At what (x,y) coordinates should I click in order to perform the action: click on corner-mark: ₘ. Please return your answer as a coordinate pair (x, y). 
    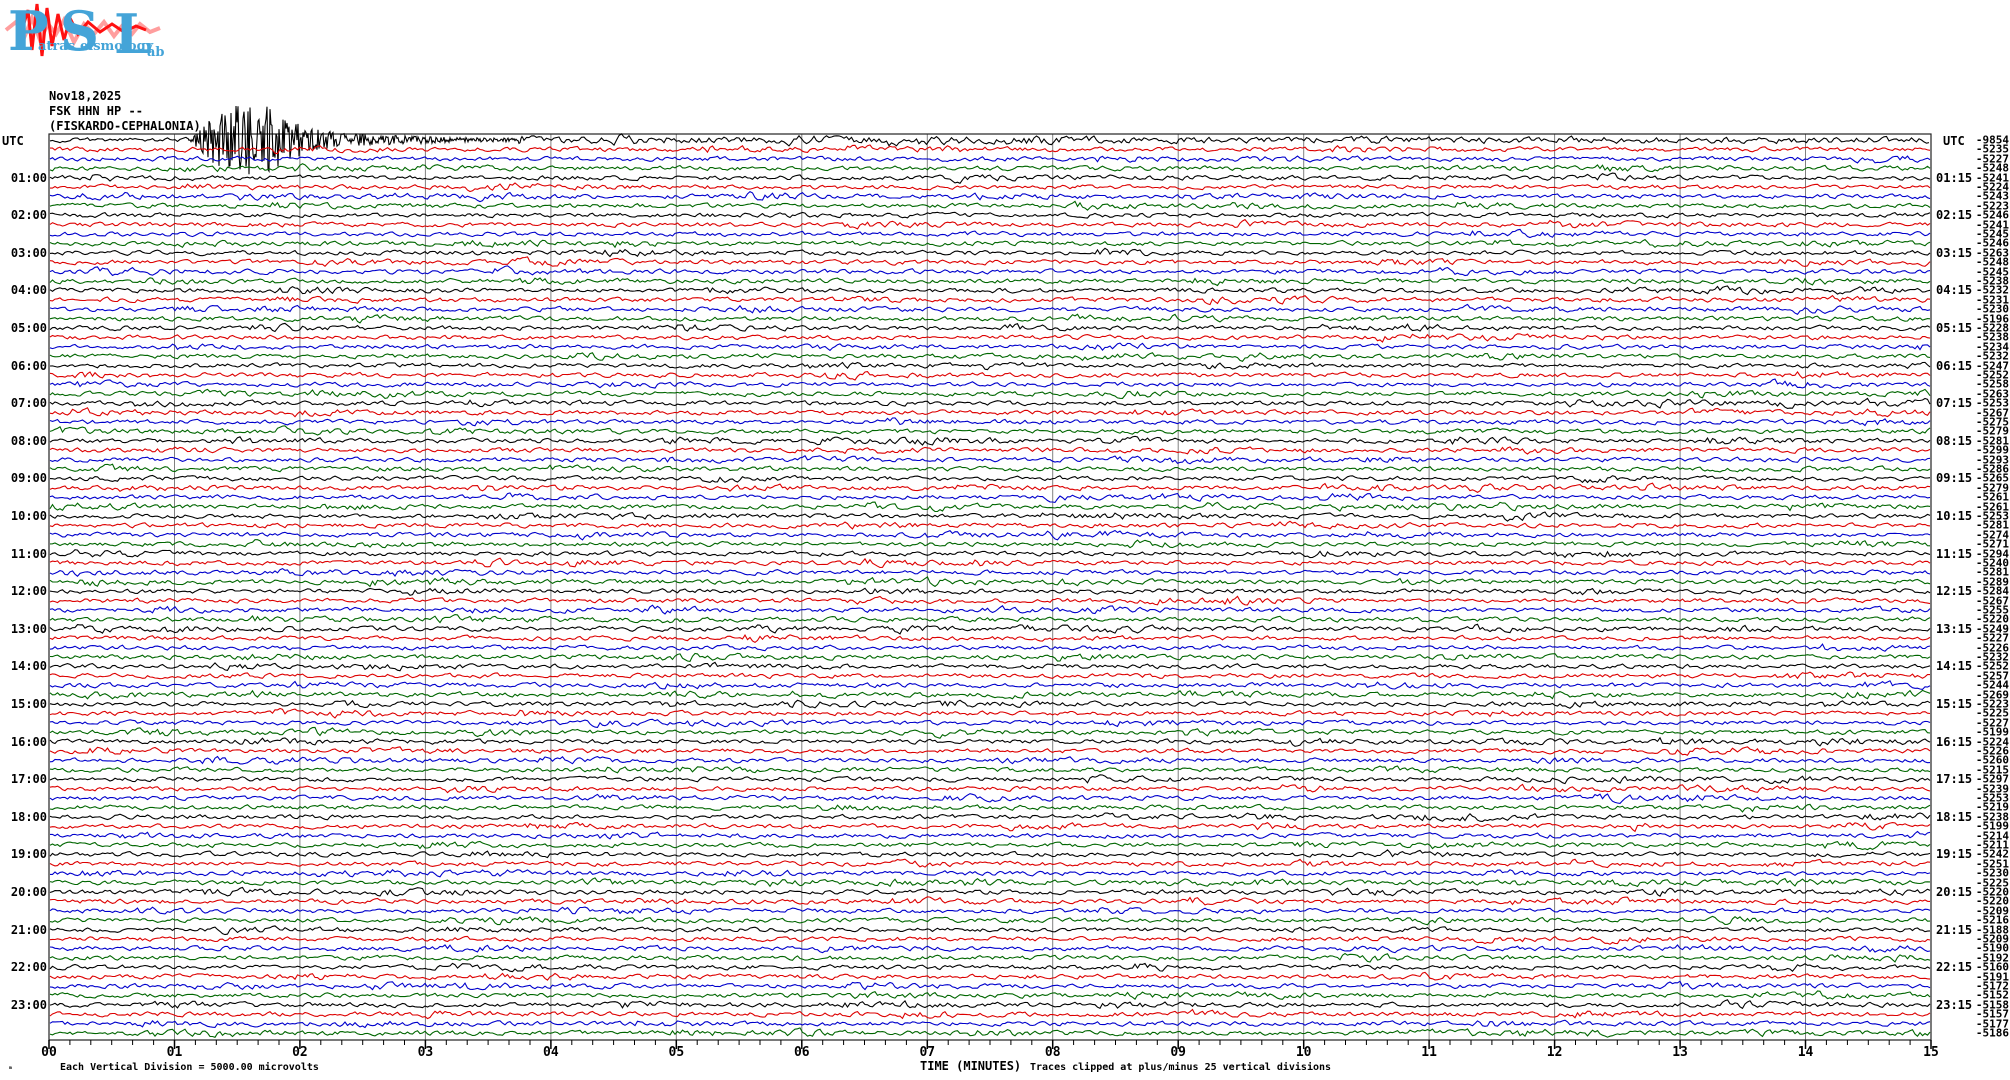
    Looking at the image, I should click on (10, 1066).